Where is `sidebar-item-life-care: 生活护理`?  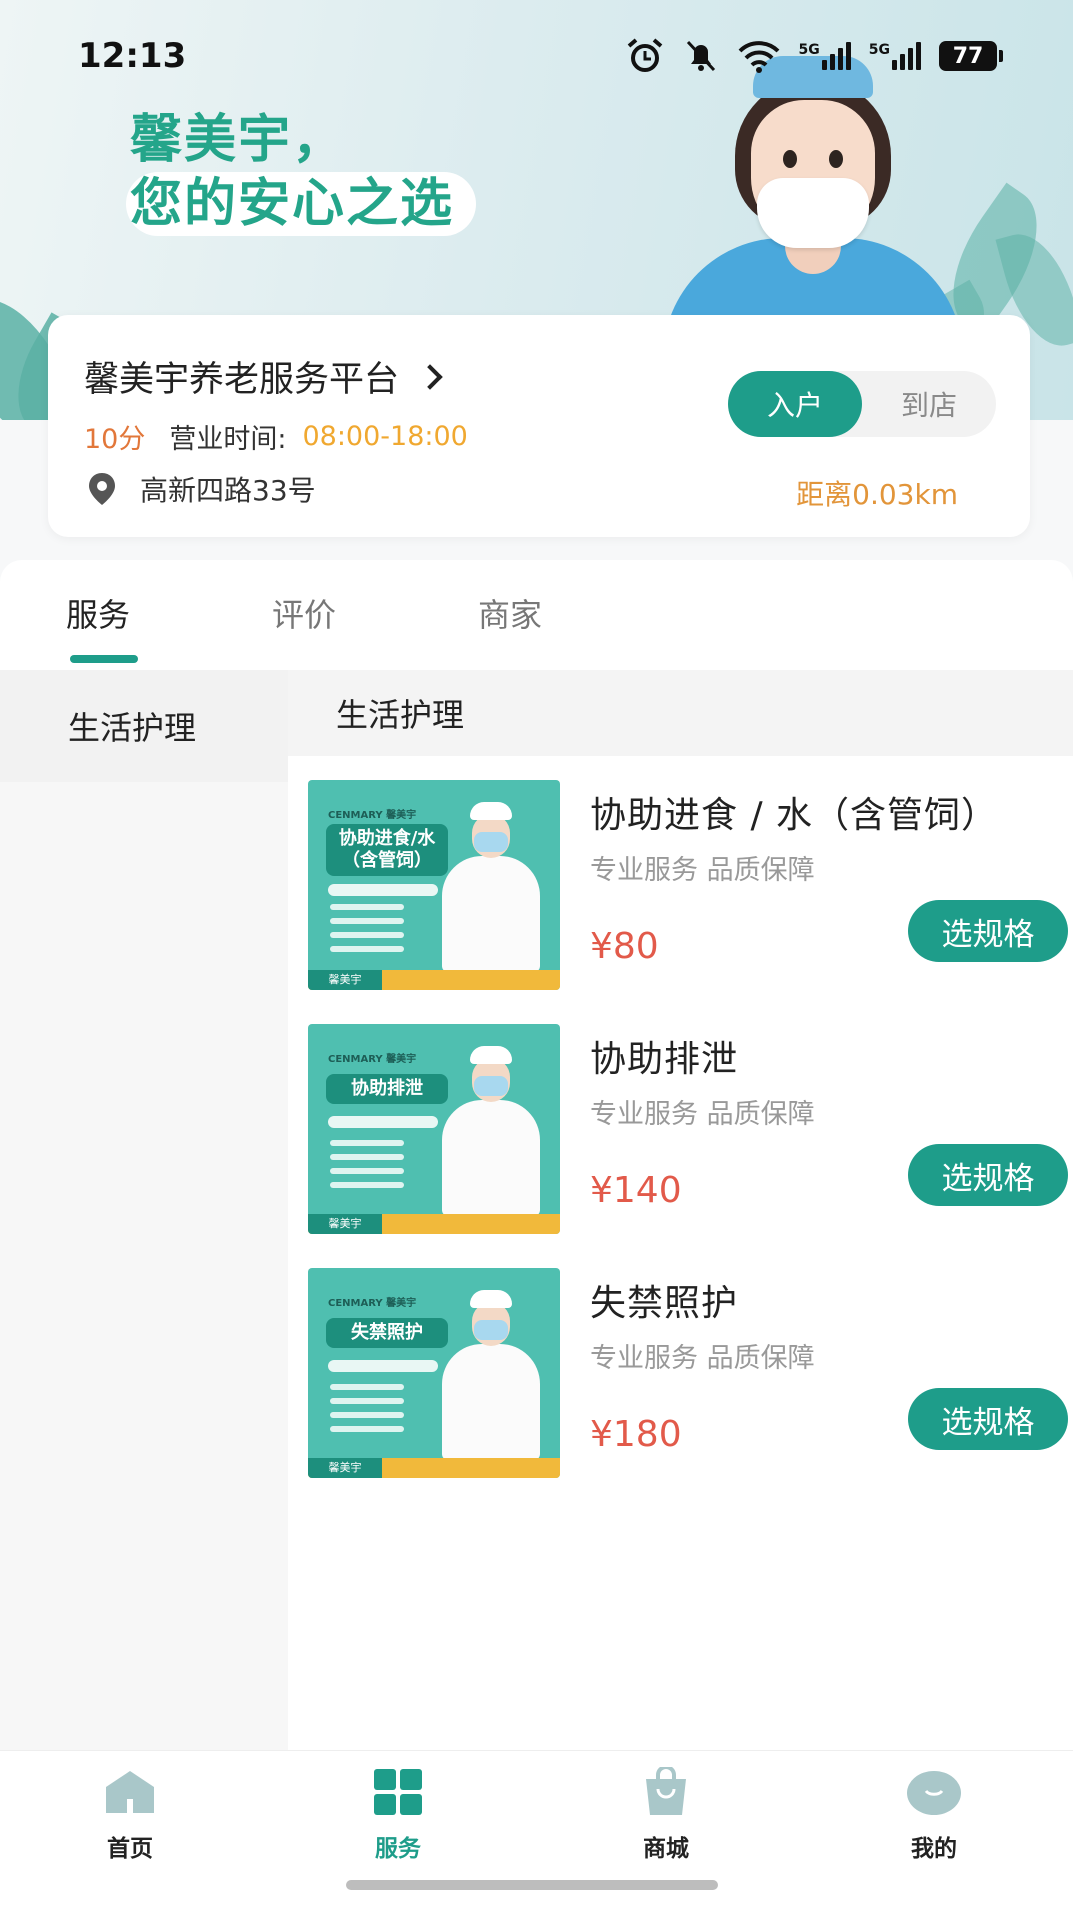 sidebar-item-life-care: 生活护理 is located at coordinates (144, 726).